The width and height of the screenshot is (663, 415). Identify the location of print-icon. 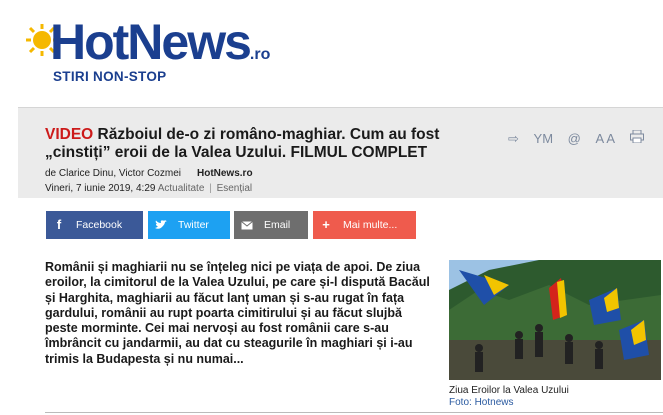
(636, 137).